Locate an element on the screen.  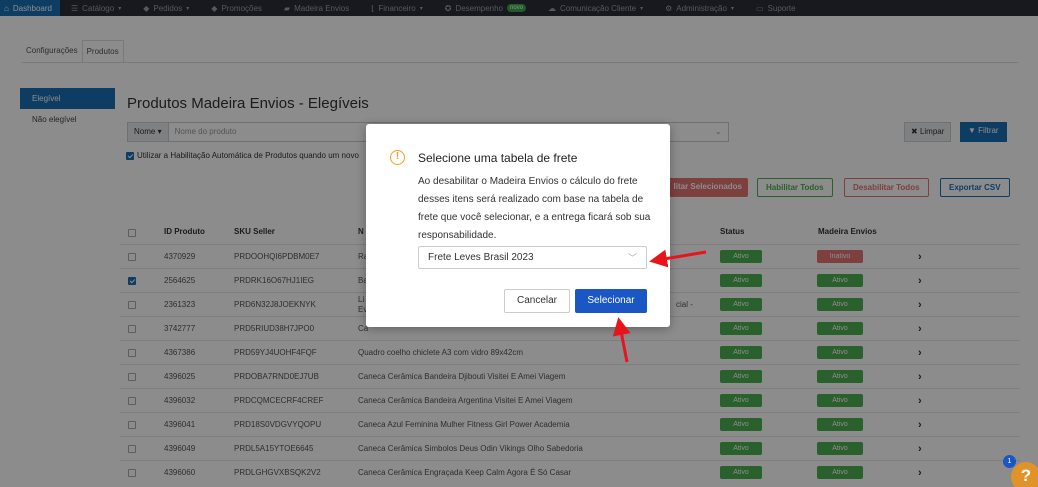
annotation-arrows is located at coordinates (659, 306).